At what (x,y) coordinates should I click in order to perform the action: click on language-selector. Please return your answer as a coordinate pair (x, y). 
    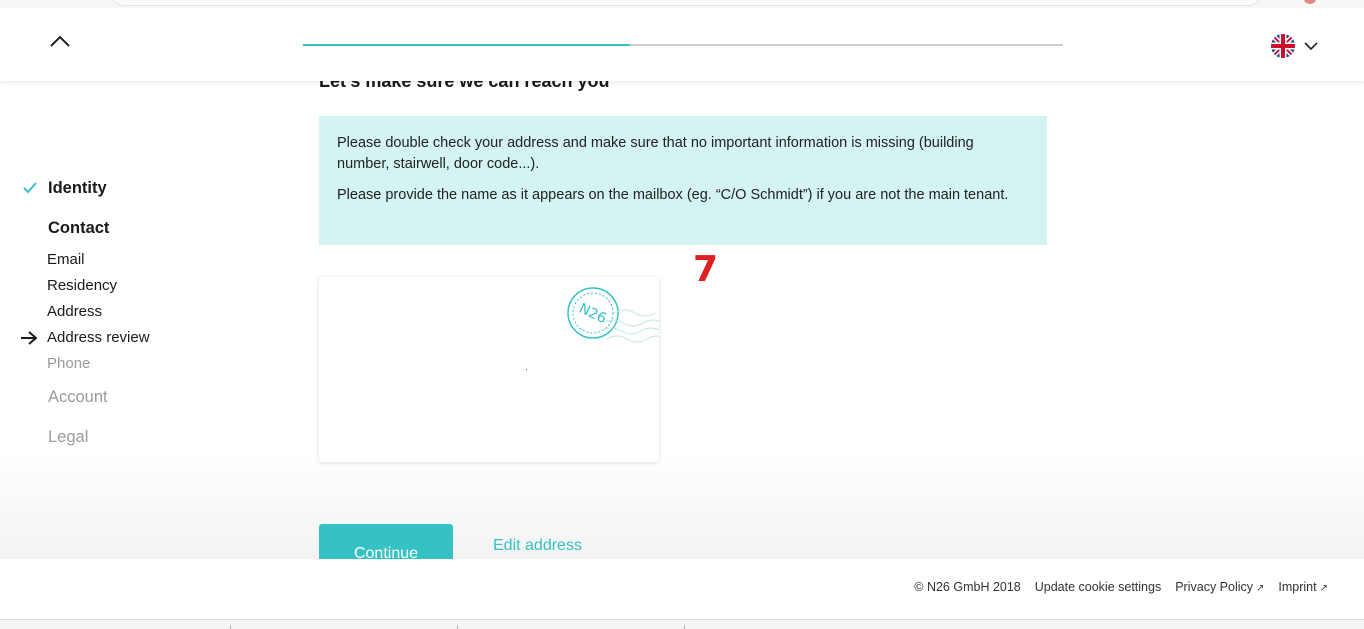
    Looking at the image, I should click on (1296, 46).